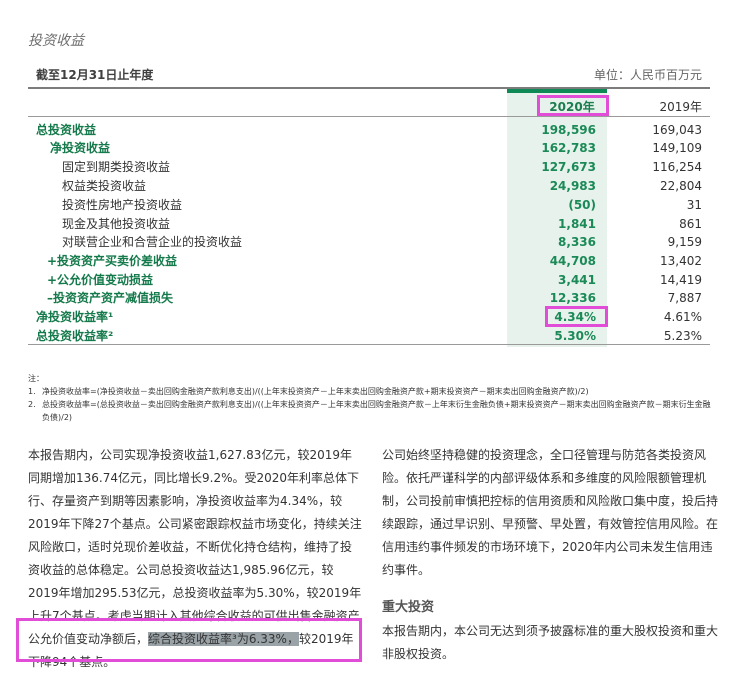 This screenshot has height=674, width=744. What do you see at coordinates (369, 88) in the screenshot?
I see `table-top-rule` at bounding box center [369, 88].